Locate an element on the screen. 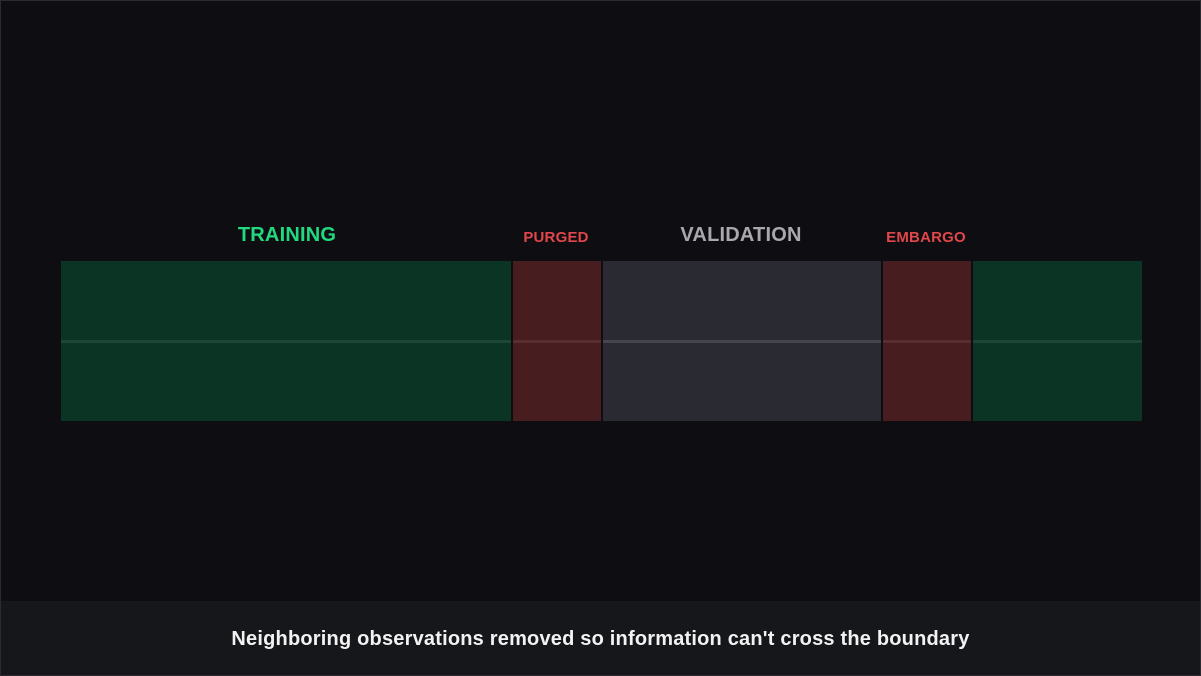 The width and height of the screenshot is (1201, 676). validation-label: VALIDATION is located at coordinates (741, 235).